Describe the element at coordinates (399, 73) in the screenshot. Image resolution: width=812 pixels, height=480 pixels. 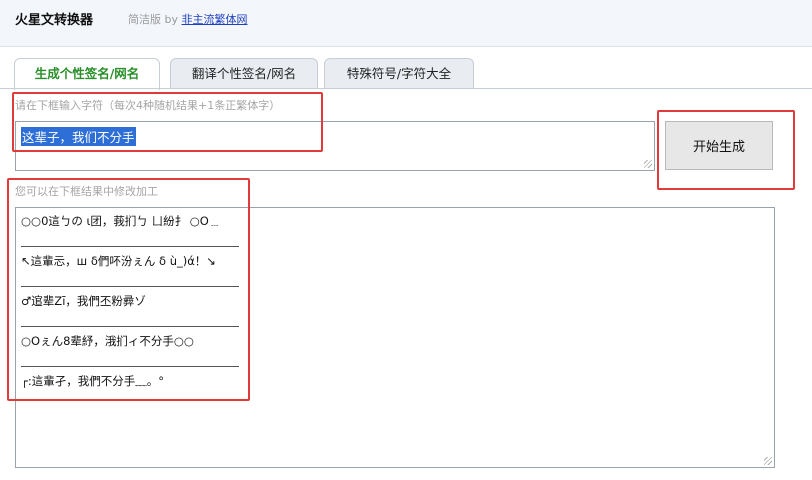
I see `tab-symbols: 特殊符号/字符大全` at that location.